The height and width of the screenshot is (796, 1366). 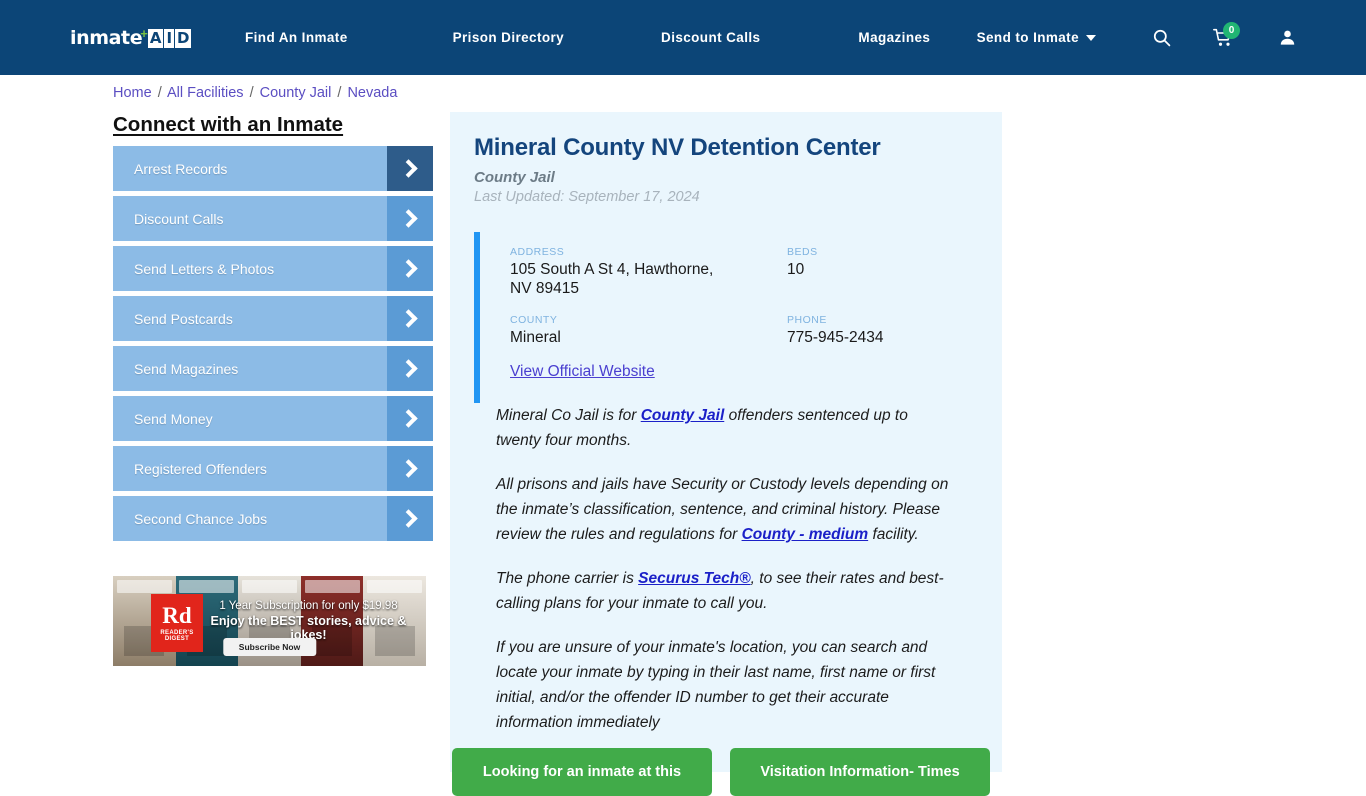 What do you see at coordinates (183, 318) in the screenshot?
I see `sidebar-item-label: Send Postcards` at bounding box center [183, 318].